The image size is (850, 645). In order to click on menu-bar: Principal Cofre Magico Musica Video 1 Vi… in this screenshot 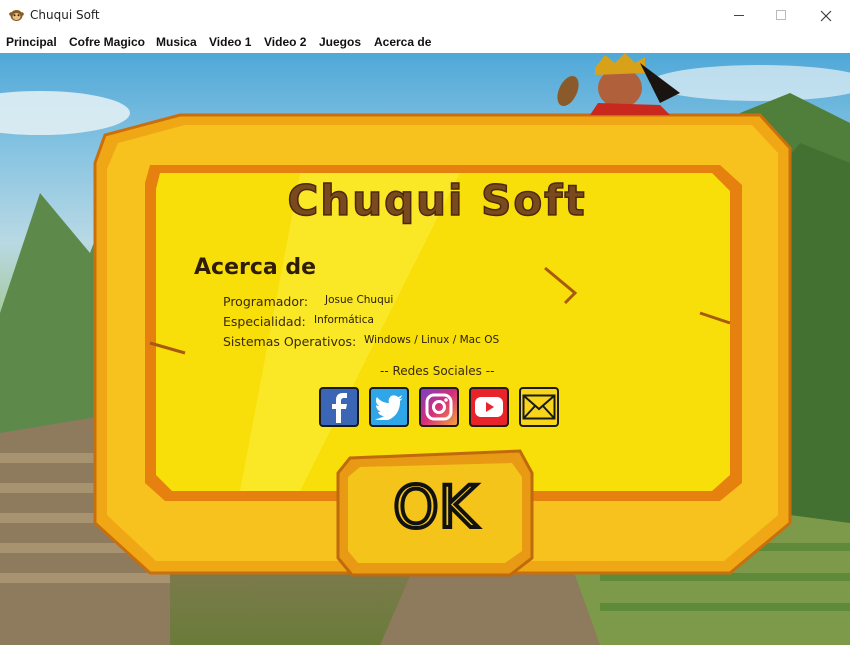, I will do `click(425, 42)`.